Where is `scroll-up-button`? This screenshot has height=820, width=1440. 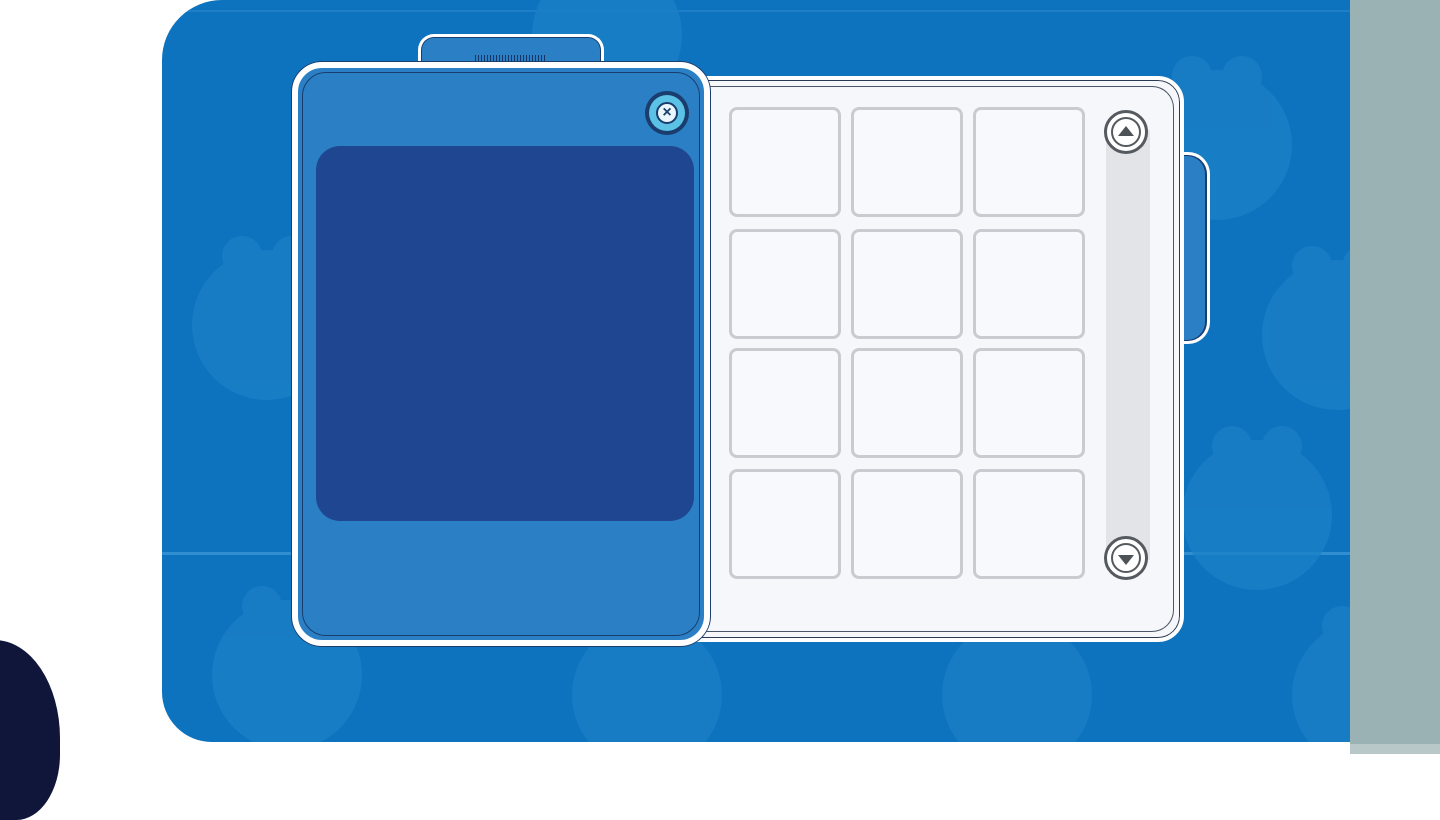
scroll-up-button is located at coordinates (1126, 132).